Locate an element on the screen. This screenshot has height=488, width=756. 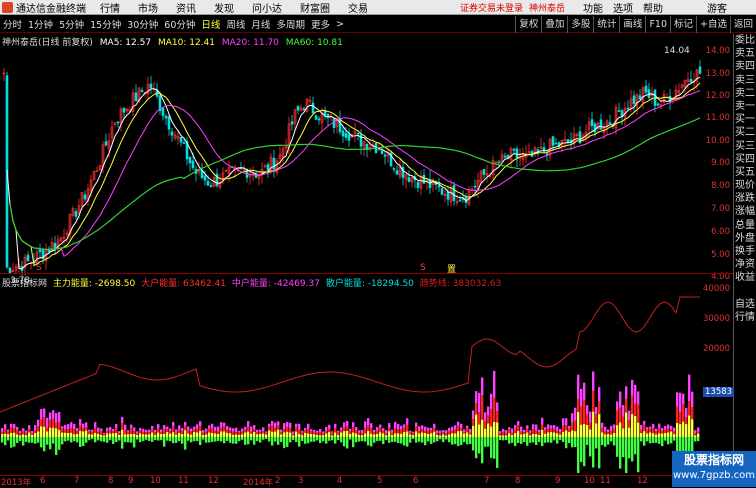
tab-multi-period: 多周期 is located at coordinates (290, 24).